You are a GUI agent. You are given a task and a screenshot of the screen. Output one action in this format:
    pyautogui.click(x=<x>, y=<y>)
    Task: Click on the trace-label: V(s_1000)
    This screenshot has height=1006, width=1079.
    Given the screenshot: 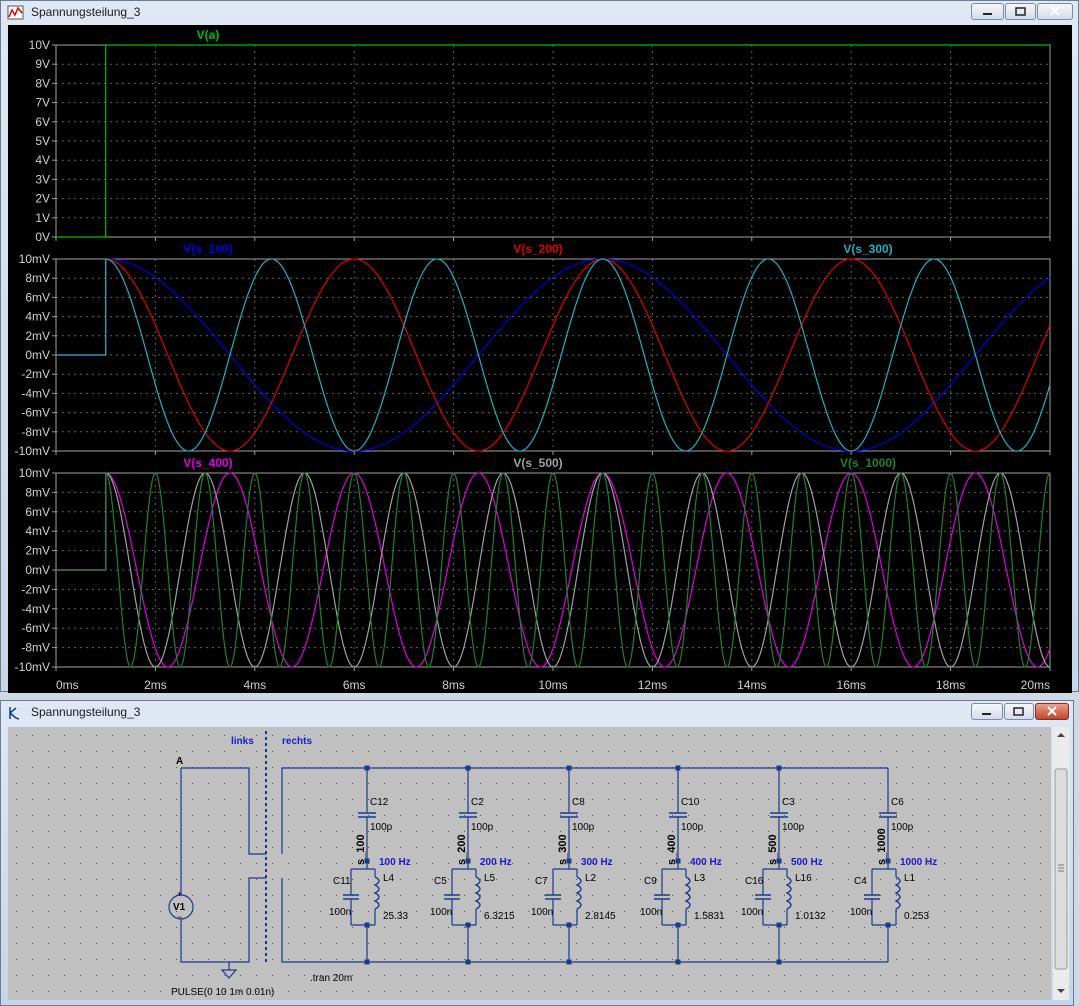 What is the action you would take?
    pyautogui.click(x=868, y=463)
    